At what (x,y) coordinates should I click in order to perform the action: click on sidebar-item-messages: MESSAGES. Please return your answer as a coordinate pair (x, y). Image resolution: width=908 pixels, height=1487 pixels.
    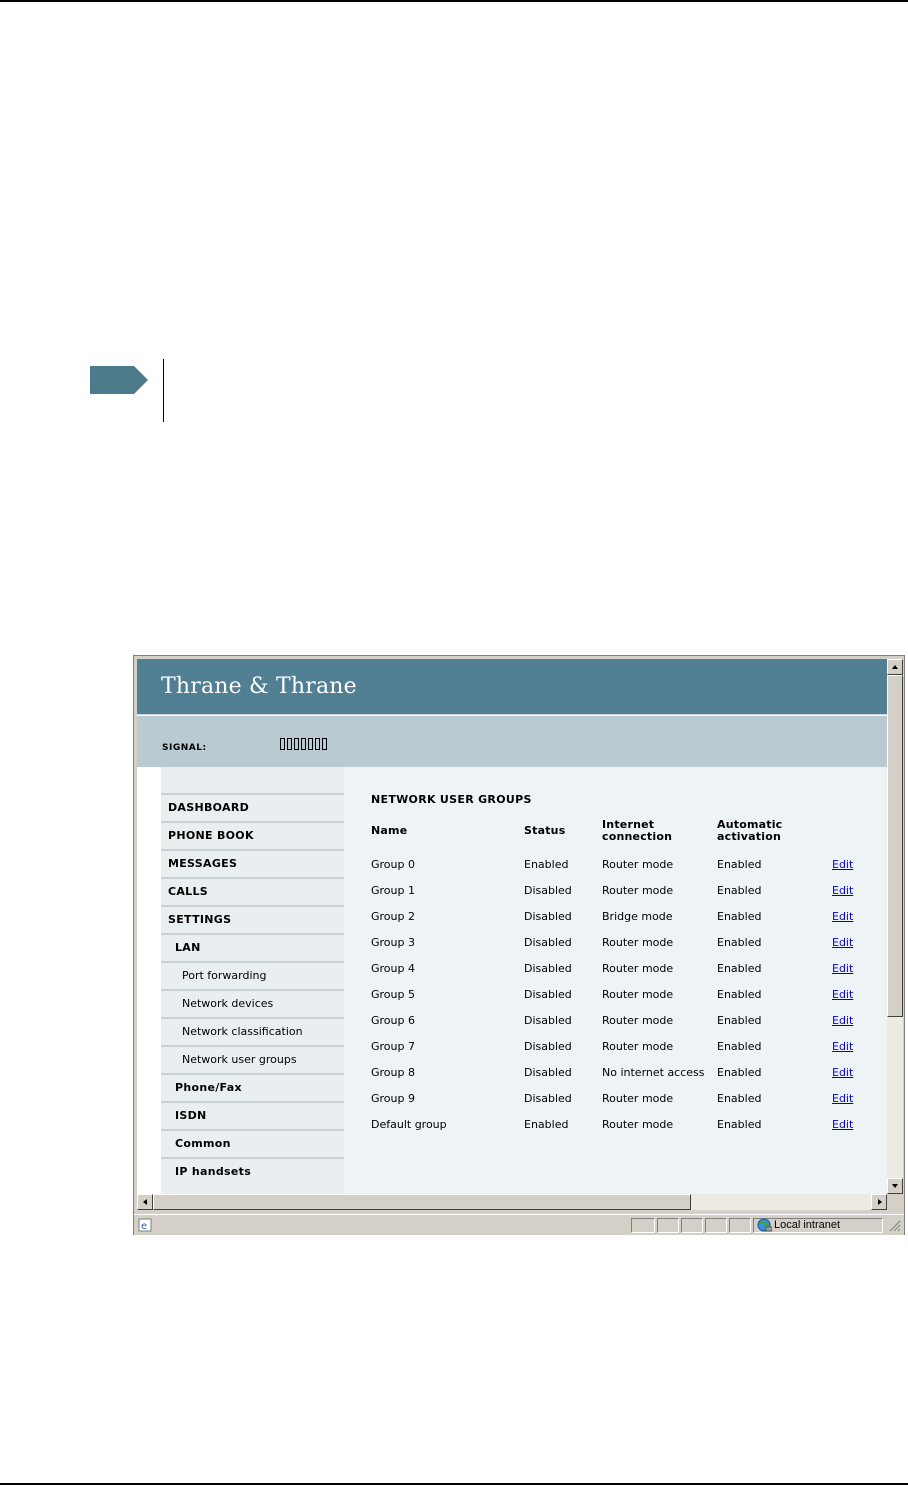
    Looking at the image, I should click on (252, 862).